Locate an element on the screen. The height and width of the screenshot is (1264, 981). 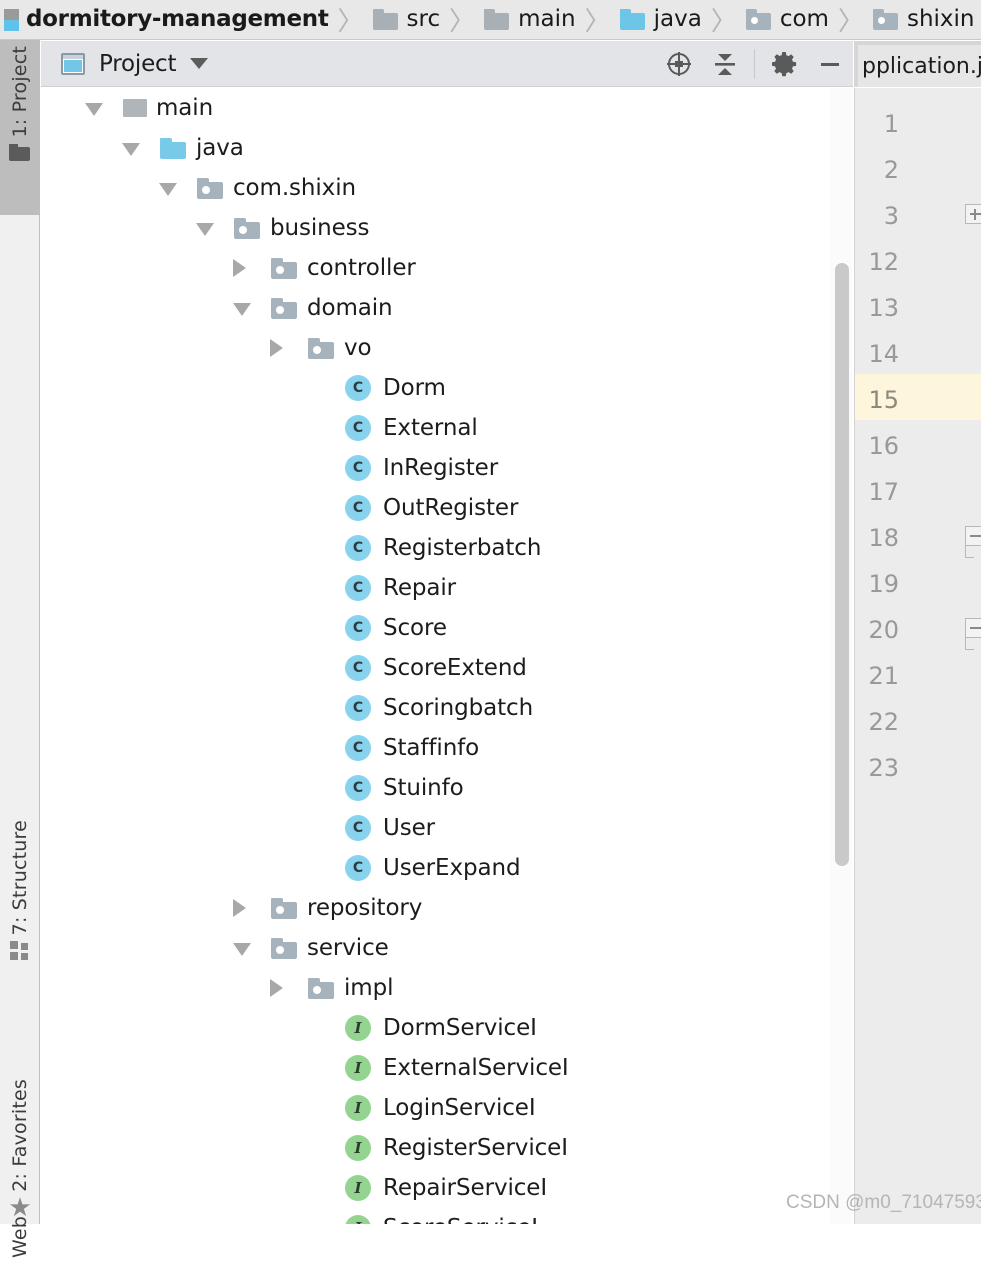
toolbar-divider is located at coordinates (754, 63).